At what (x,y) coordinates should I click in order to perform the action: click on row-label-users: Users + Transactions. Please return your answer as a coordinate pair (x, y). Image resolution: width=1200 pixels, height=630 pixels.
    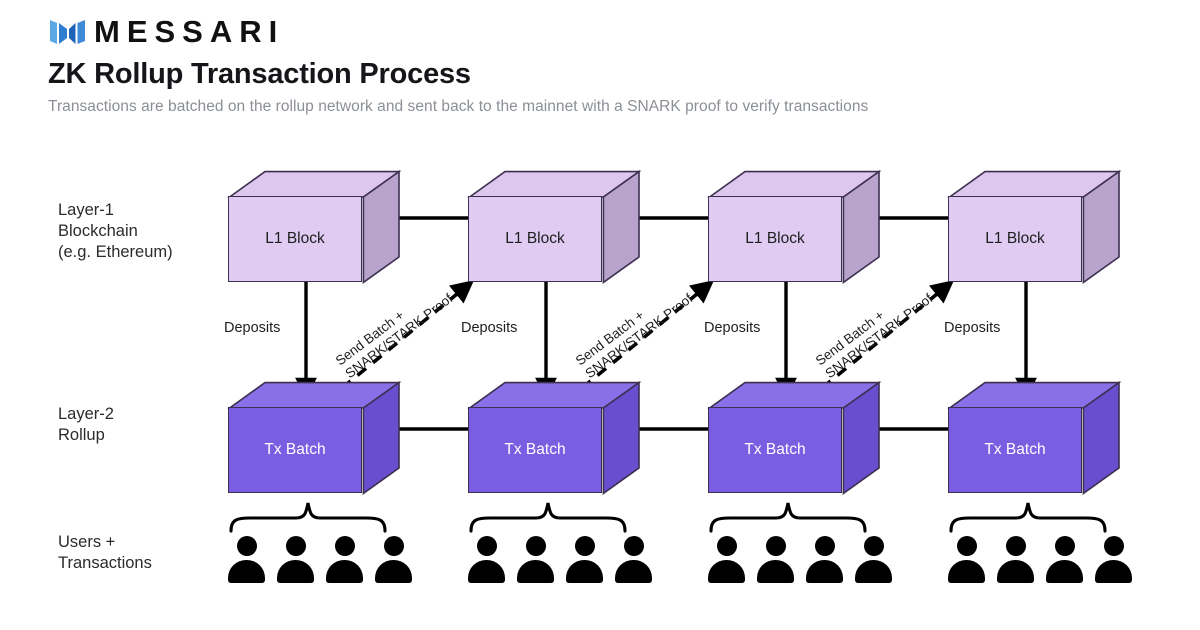
    Looking at the image, I should click on (105, 552).